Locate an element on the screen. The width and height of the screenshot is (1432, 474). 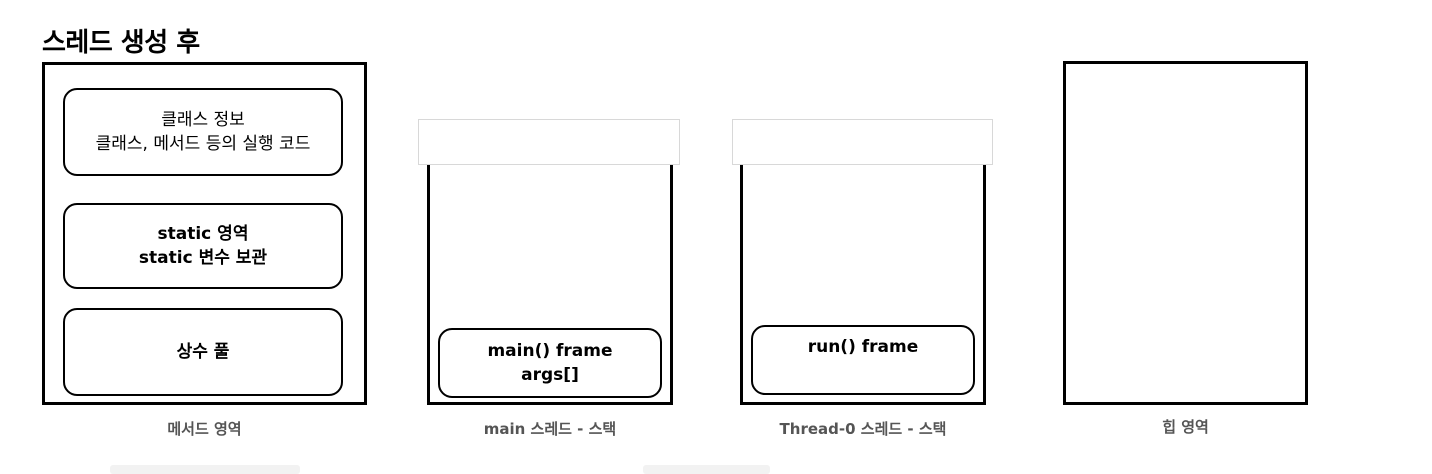
class-info-box: 클래스 정보 클래스, 메서드 등의 실행 코드 is located at coordinates (203, 132).